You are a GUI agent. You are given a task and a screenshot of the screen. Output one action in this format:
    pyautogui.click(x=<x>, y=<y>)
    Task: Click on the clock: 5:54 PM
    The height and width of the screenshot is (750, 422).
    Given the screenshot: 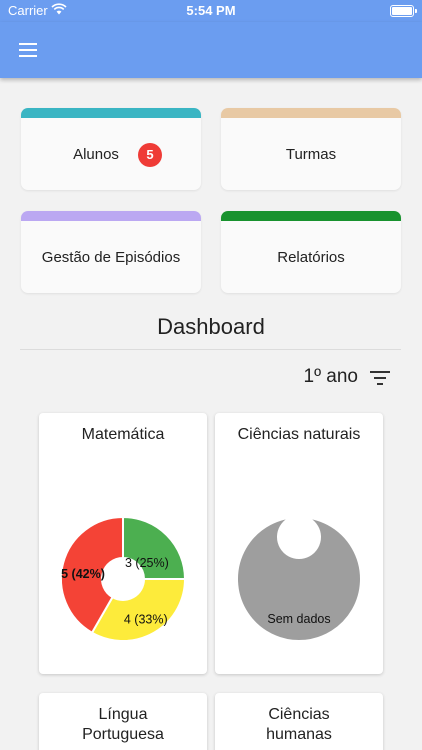 What is the action you would take?
    pyautogui.click(x=211, y=10)
    